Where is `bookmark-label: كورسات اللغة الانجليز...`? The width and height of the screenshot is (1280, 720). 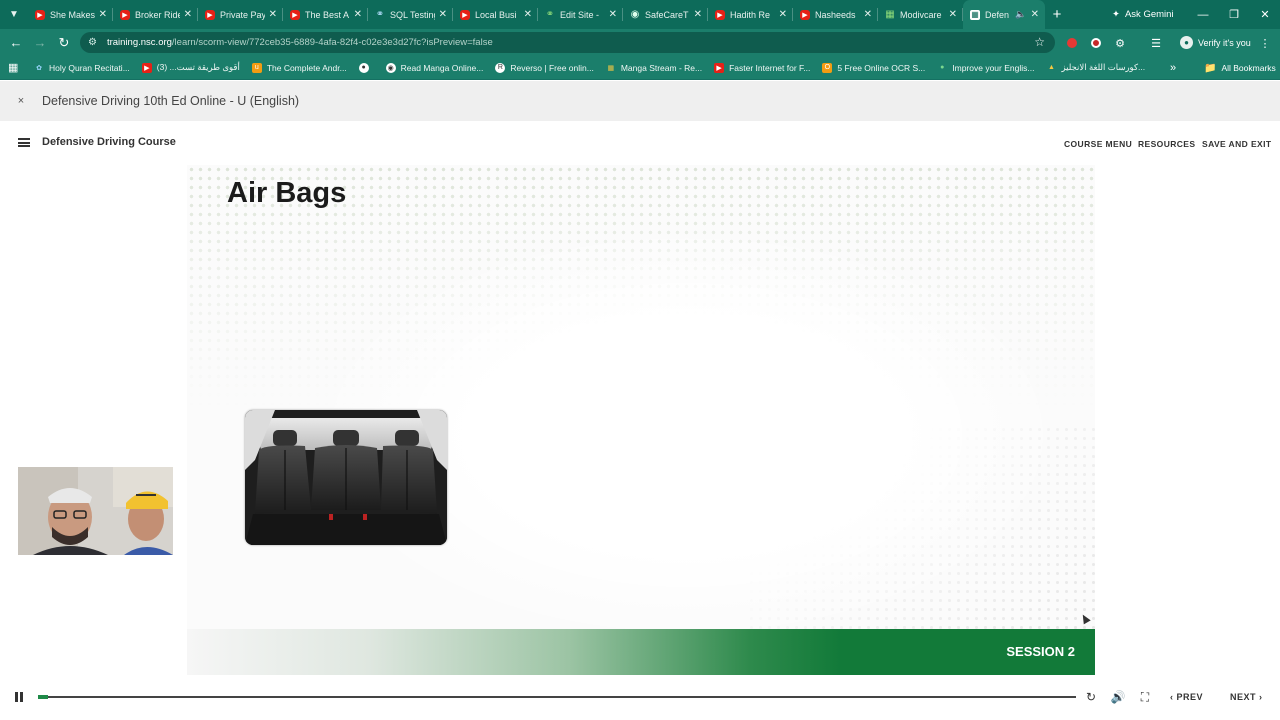
bookmark-label: كورسات اللغة الانجليز... is located at coordinates (1103, 67).